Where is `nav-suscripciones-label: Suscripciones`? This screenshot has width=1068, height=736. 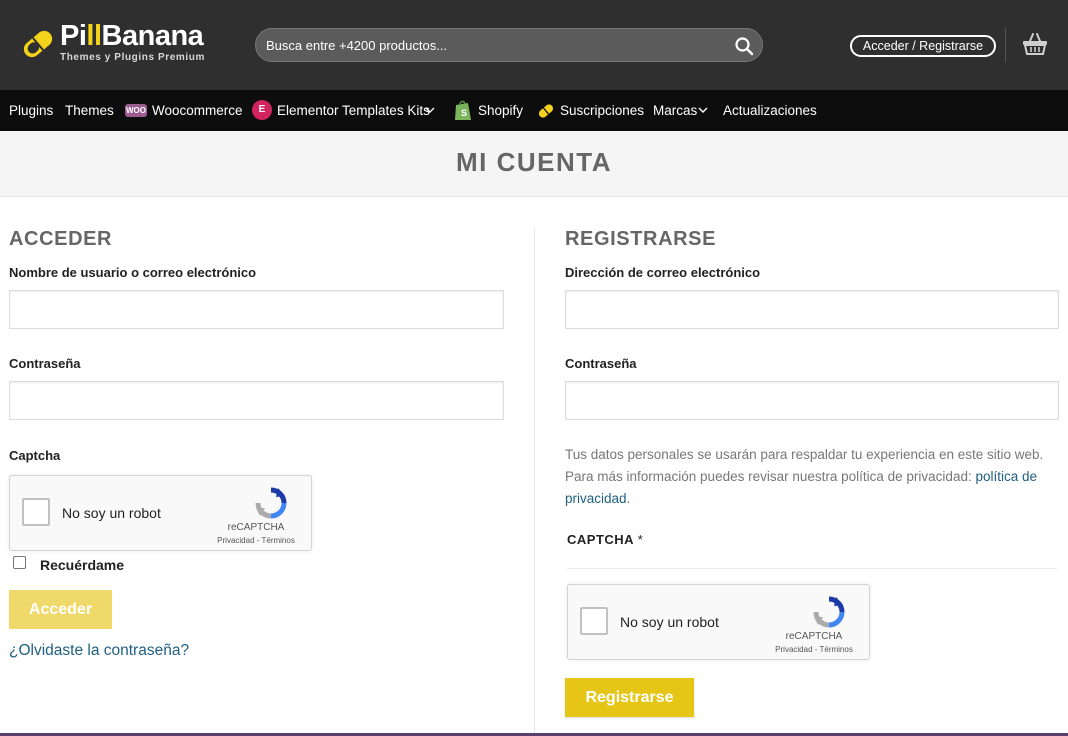
nav-suscripciones-label: Suscripciones is located at coordinates (602, 110).